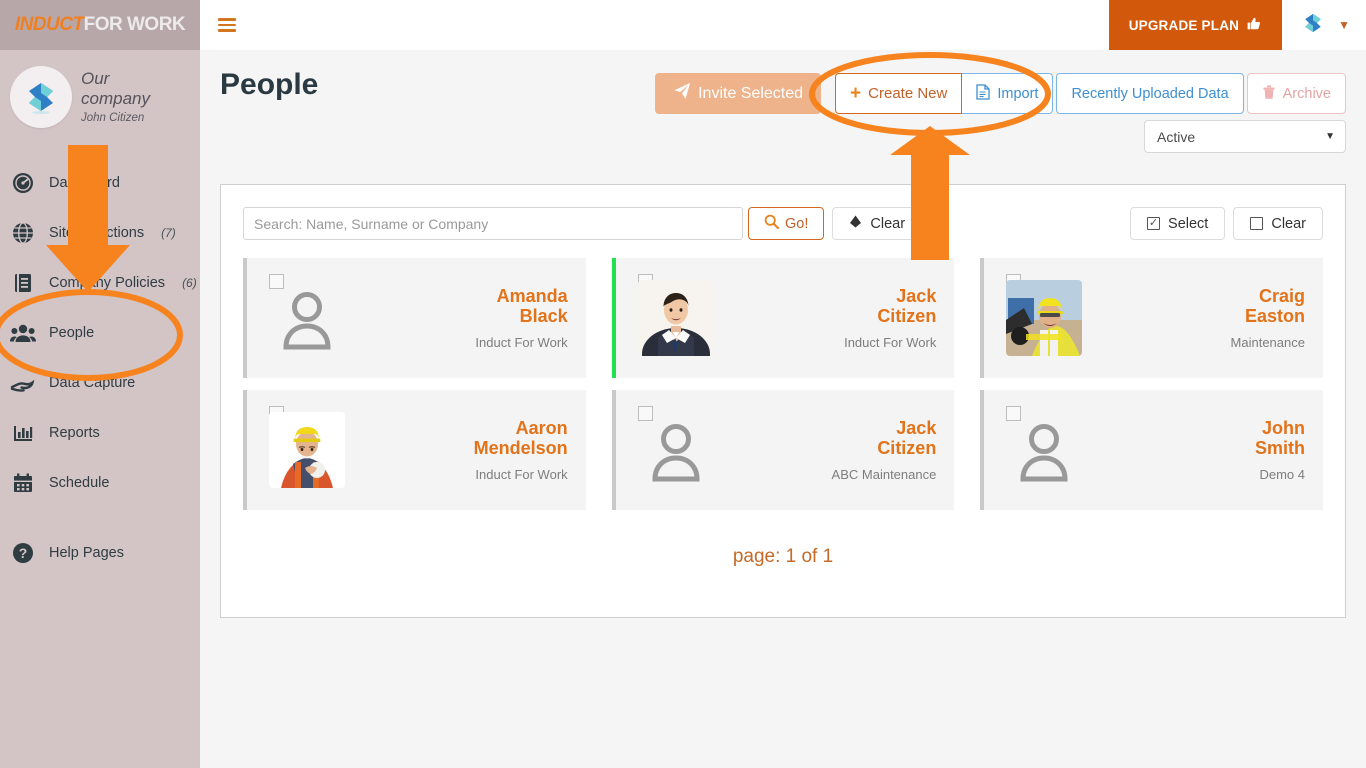 Image resolution: width=1366 pixels, height=768 pixels. Describe the element at coordinates (1151, 450) in the screenshot. I see `person-card: John Smith Demo 4` at that location.